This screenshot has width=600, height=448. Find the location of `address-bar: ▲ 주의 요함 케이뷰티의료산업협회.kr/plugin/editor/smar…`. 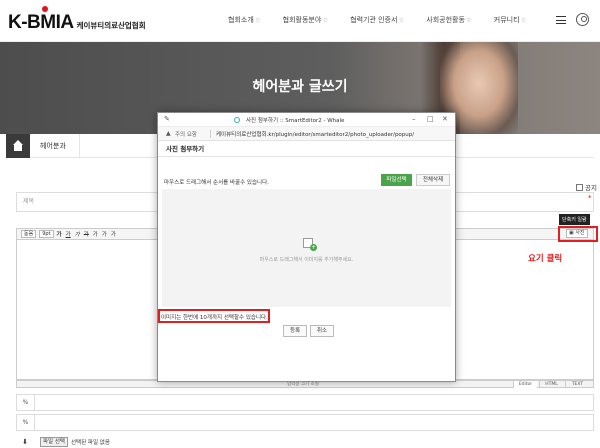

address-bar: ▲ 주의 요함 케이뷰티의료산업협회.kr/plugin/editor/smar… is located at coordinates (306, 134).